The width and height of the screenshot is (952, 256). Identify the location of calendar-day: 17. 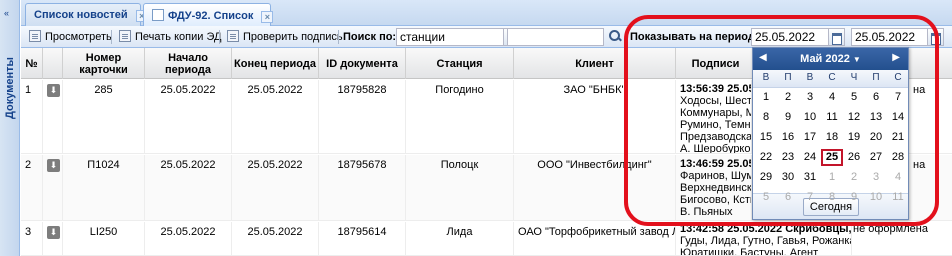
(810, 137).